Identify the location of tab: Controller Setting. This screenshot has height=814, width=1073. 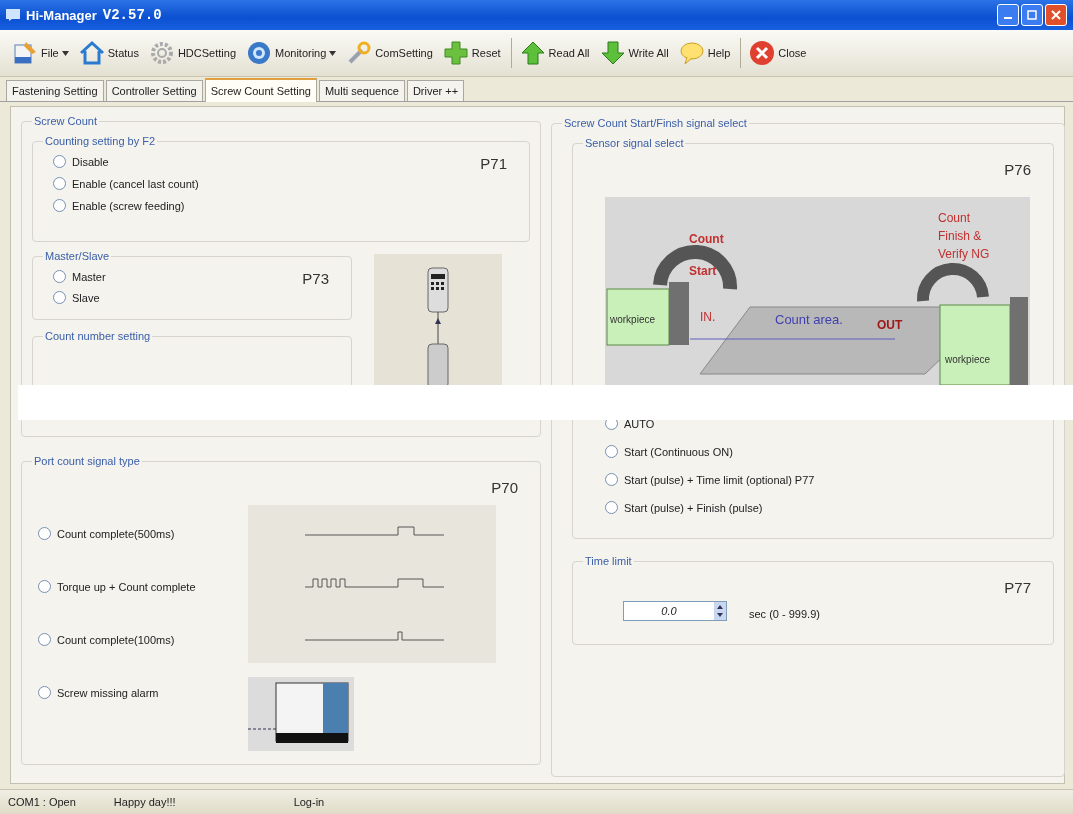
(154, 90).